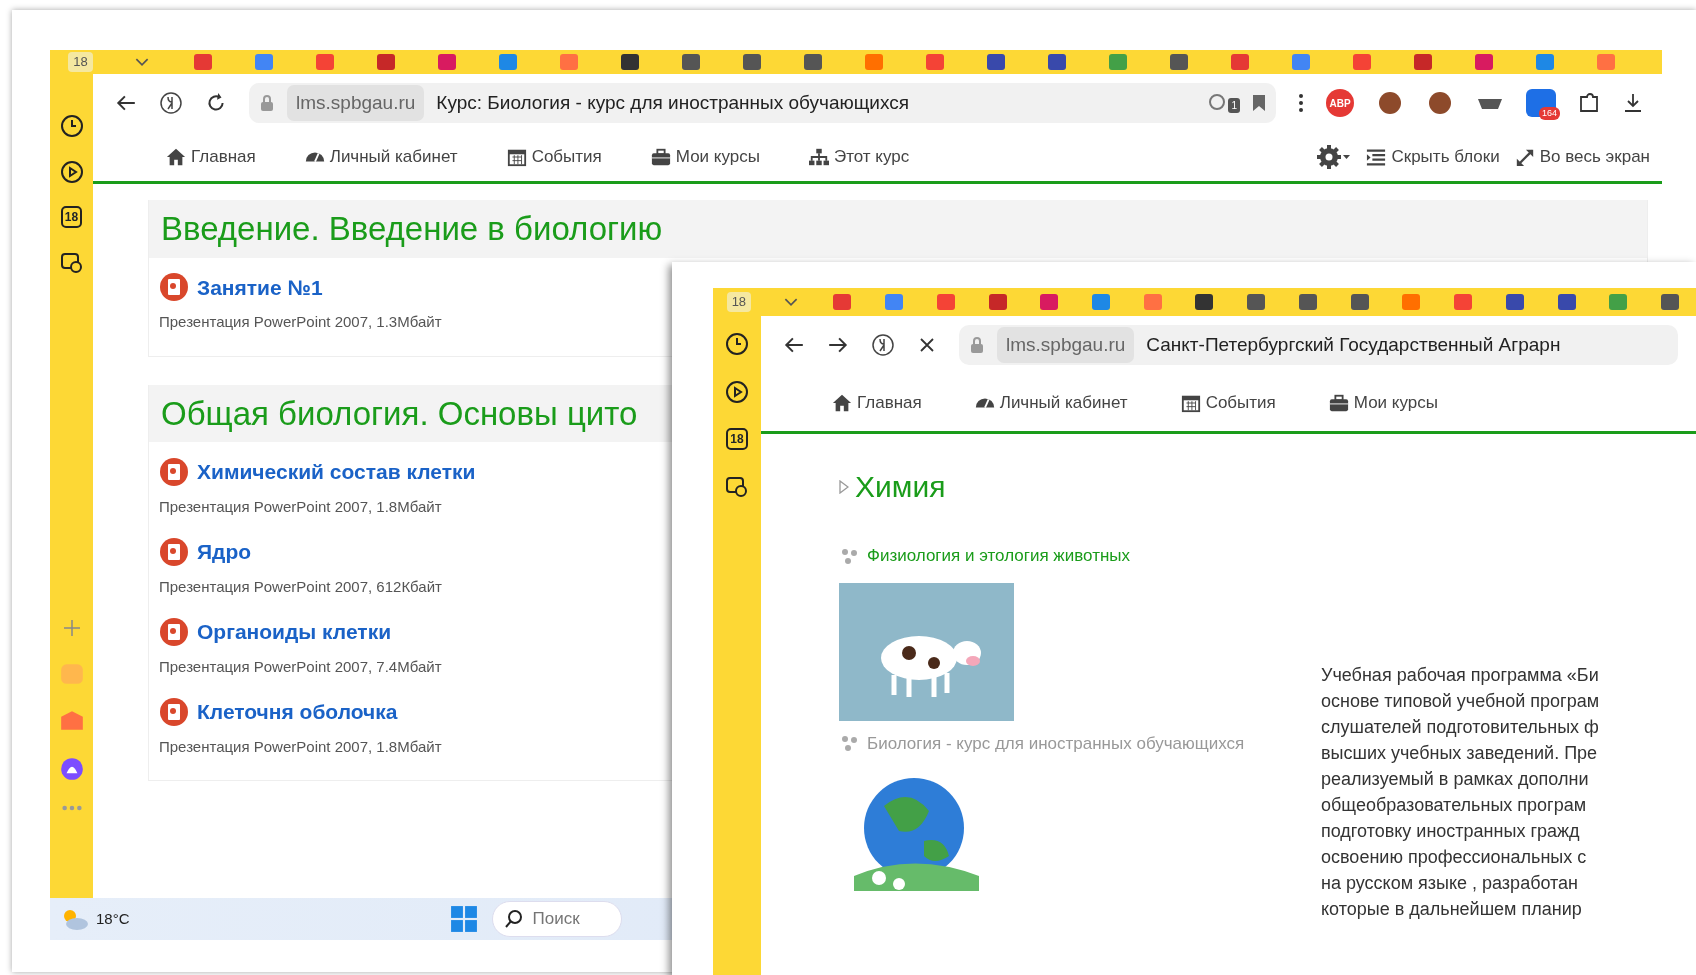  Describe the element at coordinates (818, 156) in the screenshot. I see `sitemap-icon` at that location.